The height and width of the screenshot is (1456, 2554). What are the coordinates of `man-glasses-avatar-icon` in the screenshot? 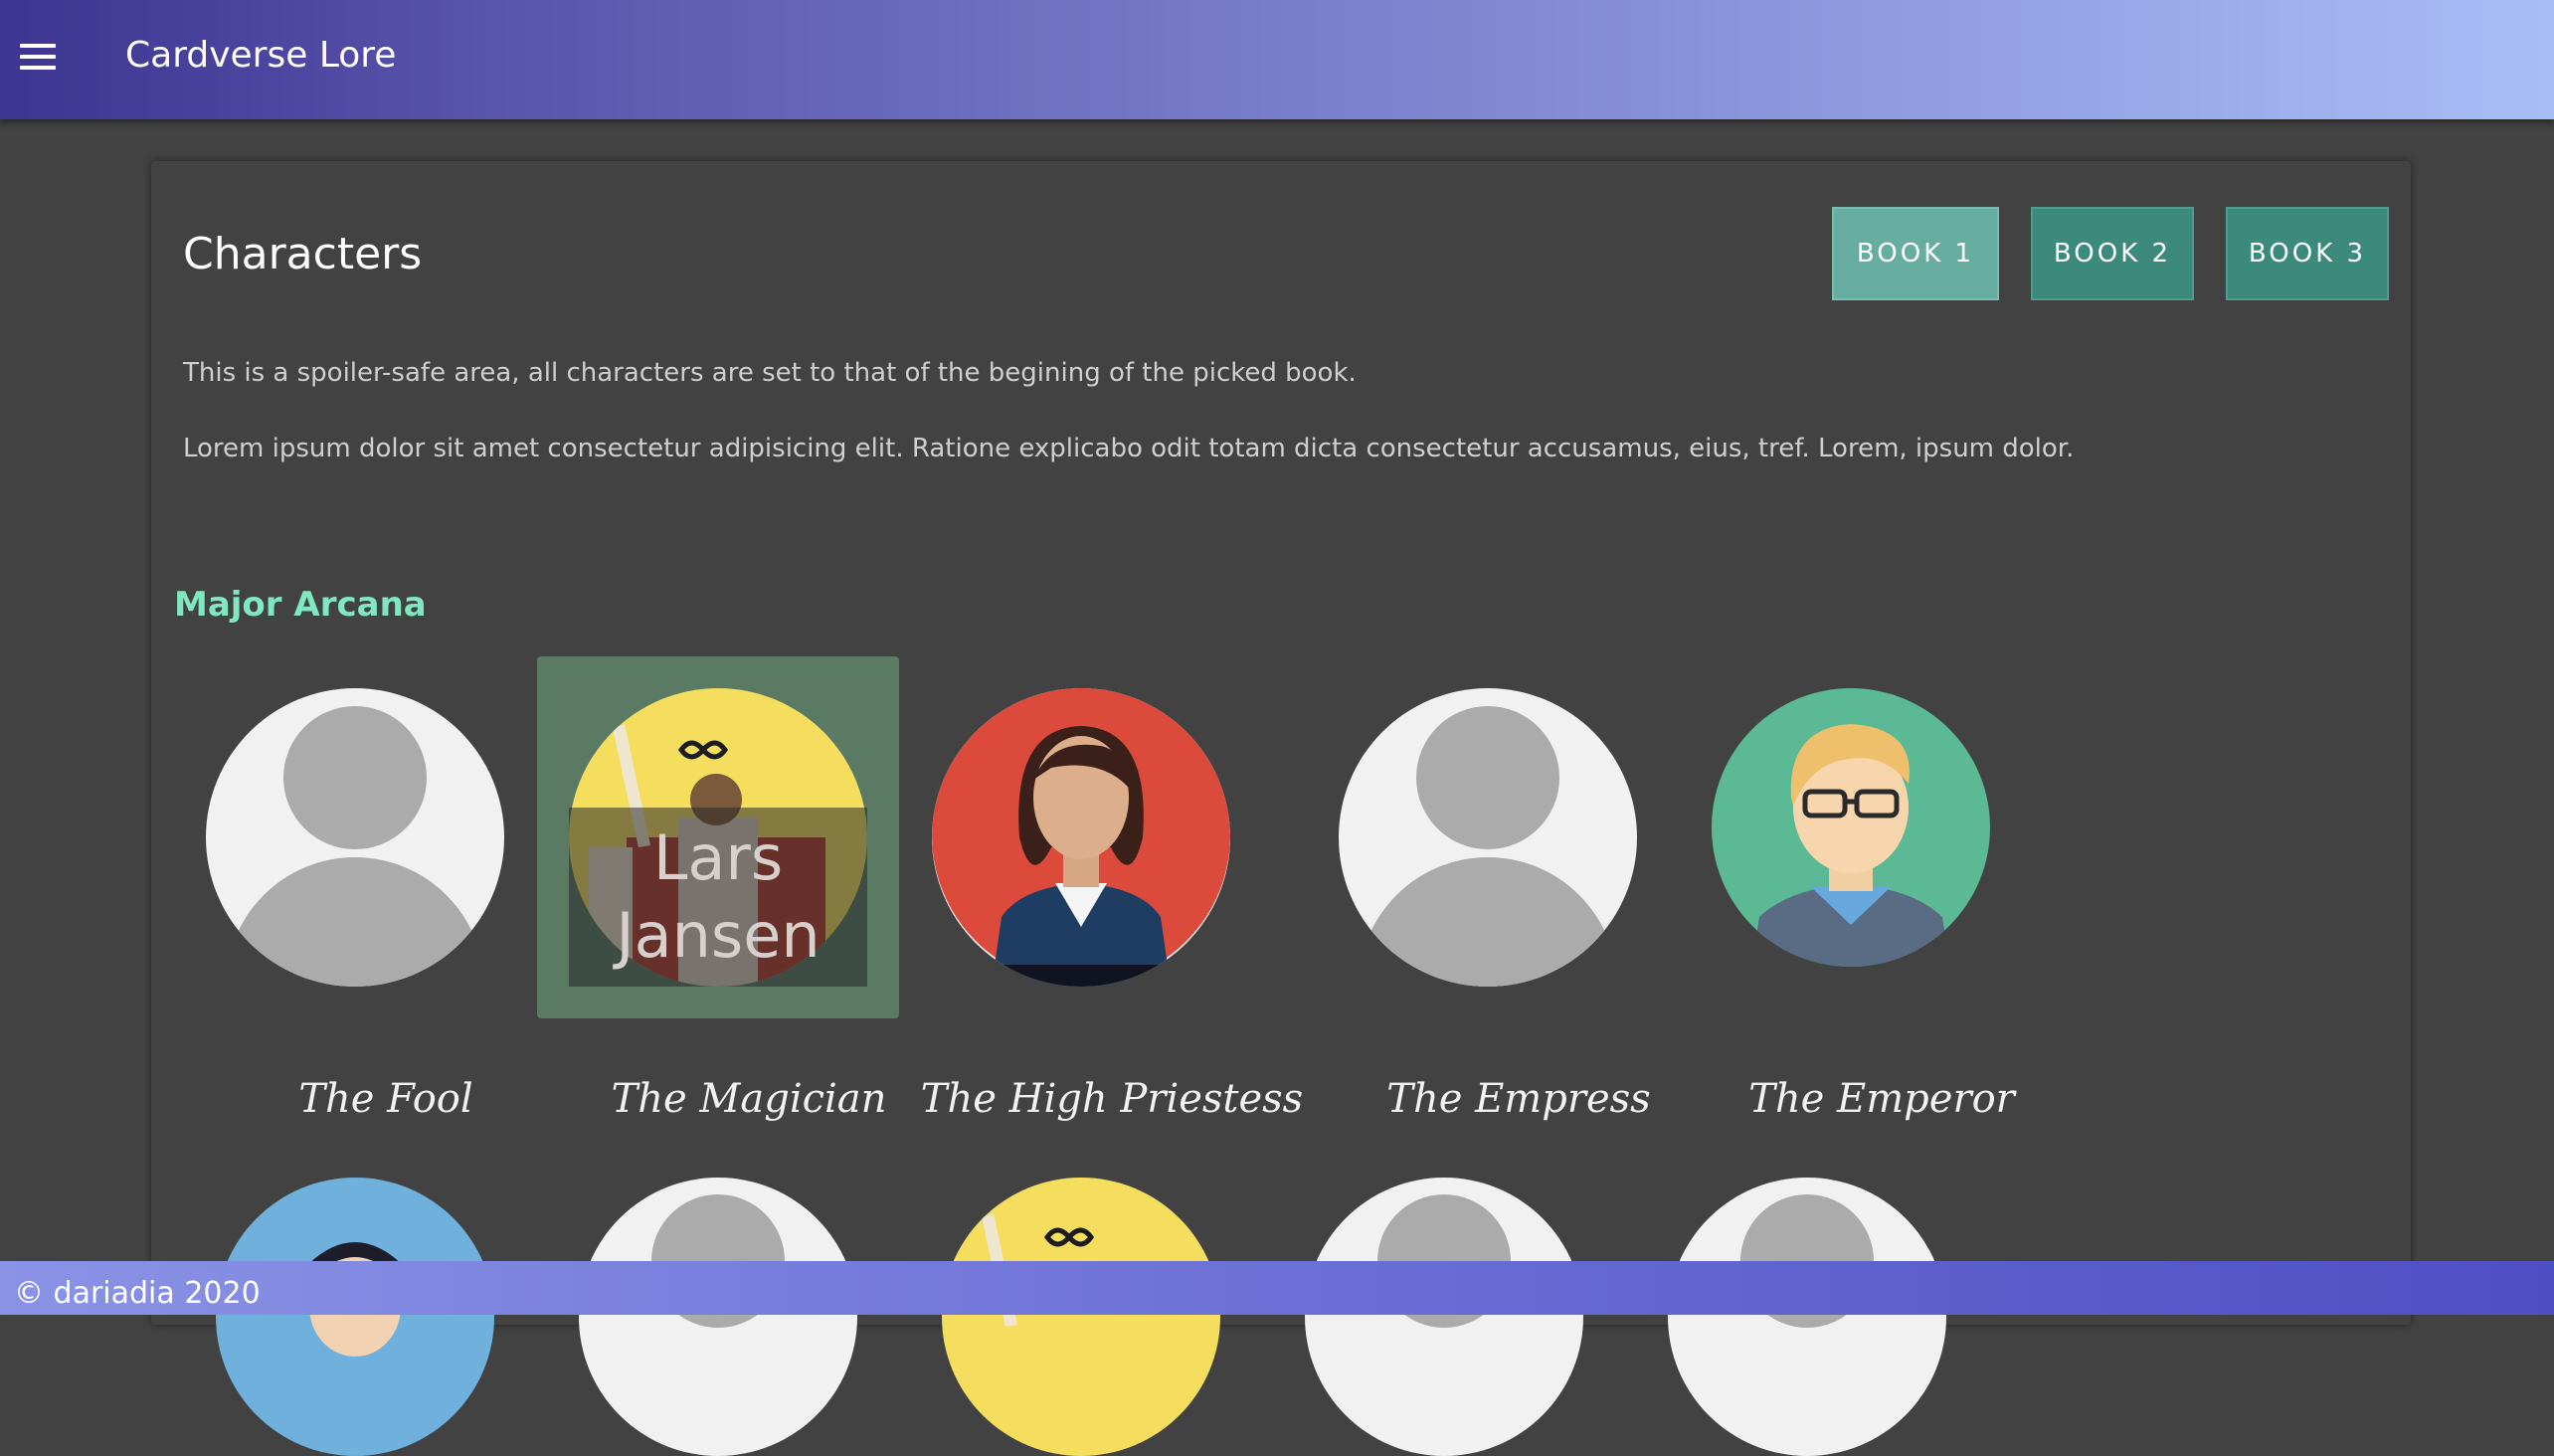 It's located at (1851, 827).